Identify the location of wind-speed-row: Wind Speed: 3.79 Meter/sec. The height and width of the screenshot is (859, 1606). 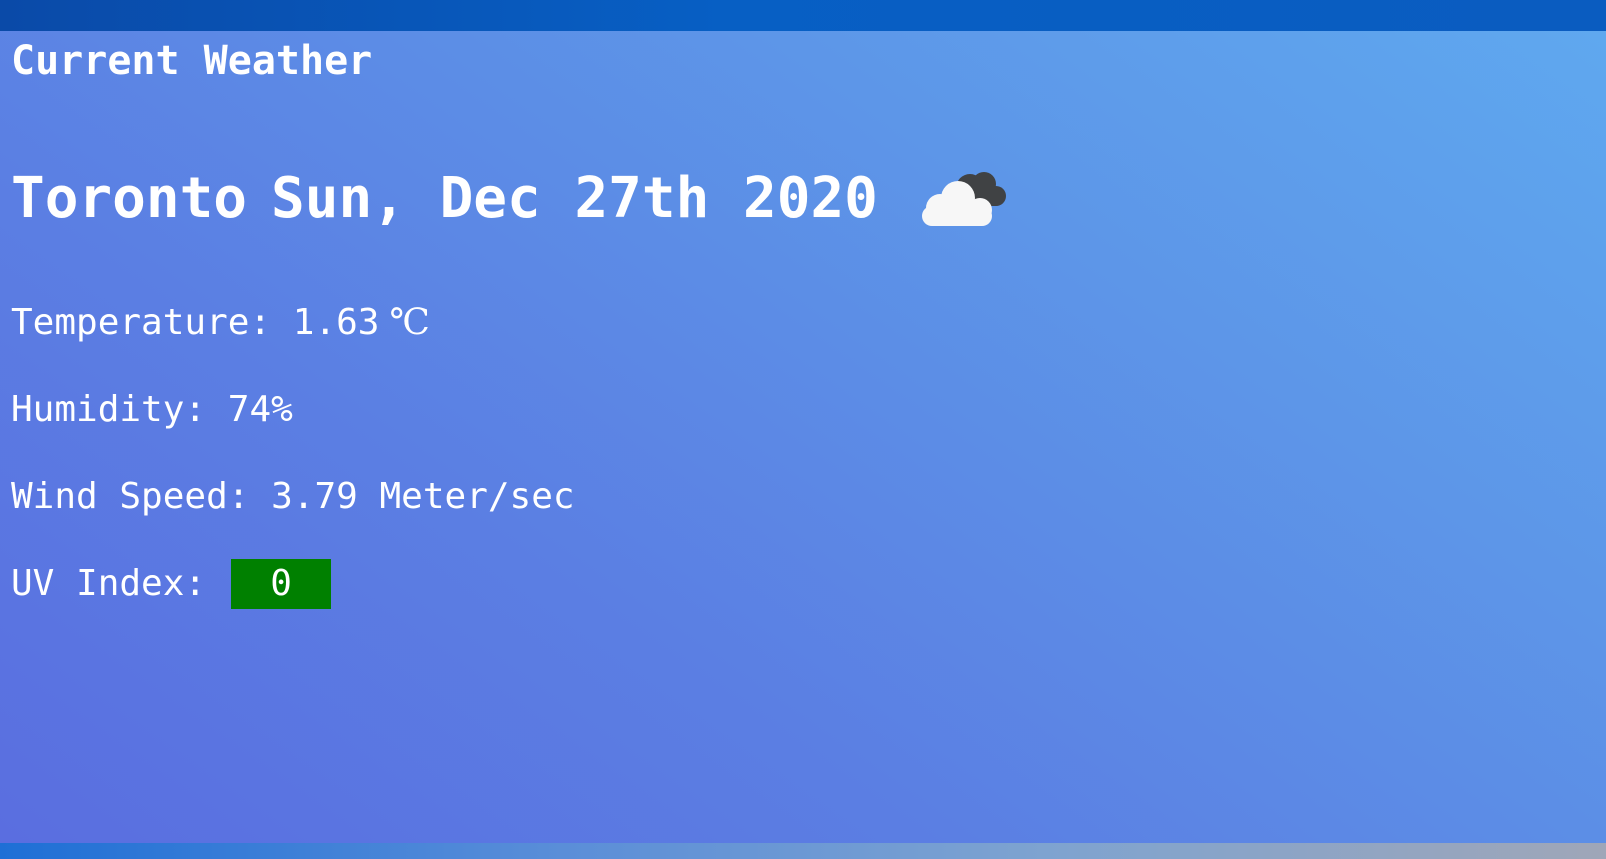
(293, 497).